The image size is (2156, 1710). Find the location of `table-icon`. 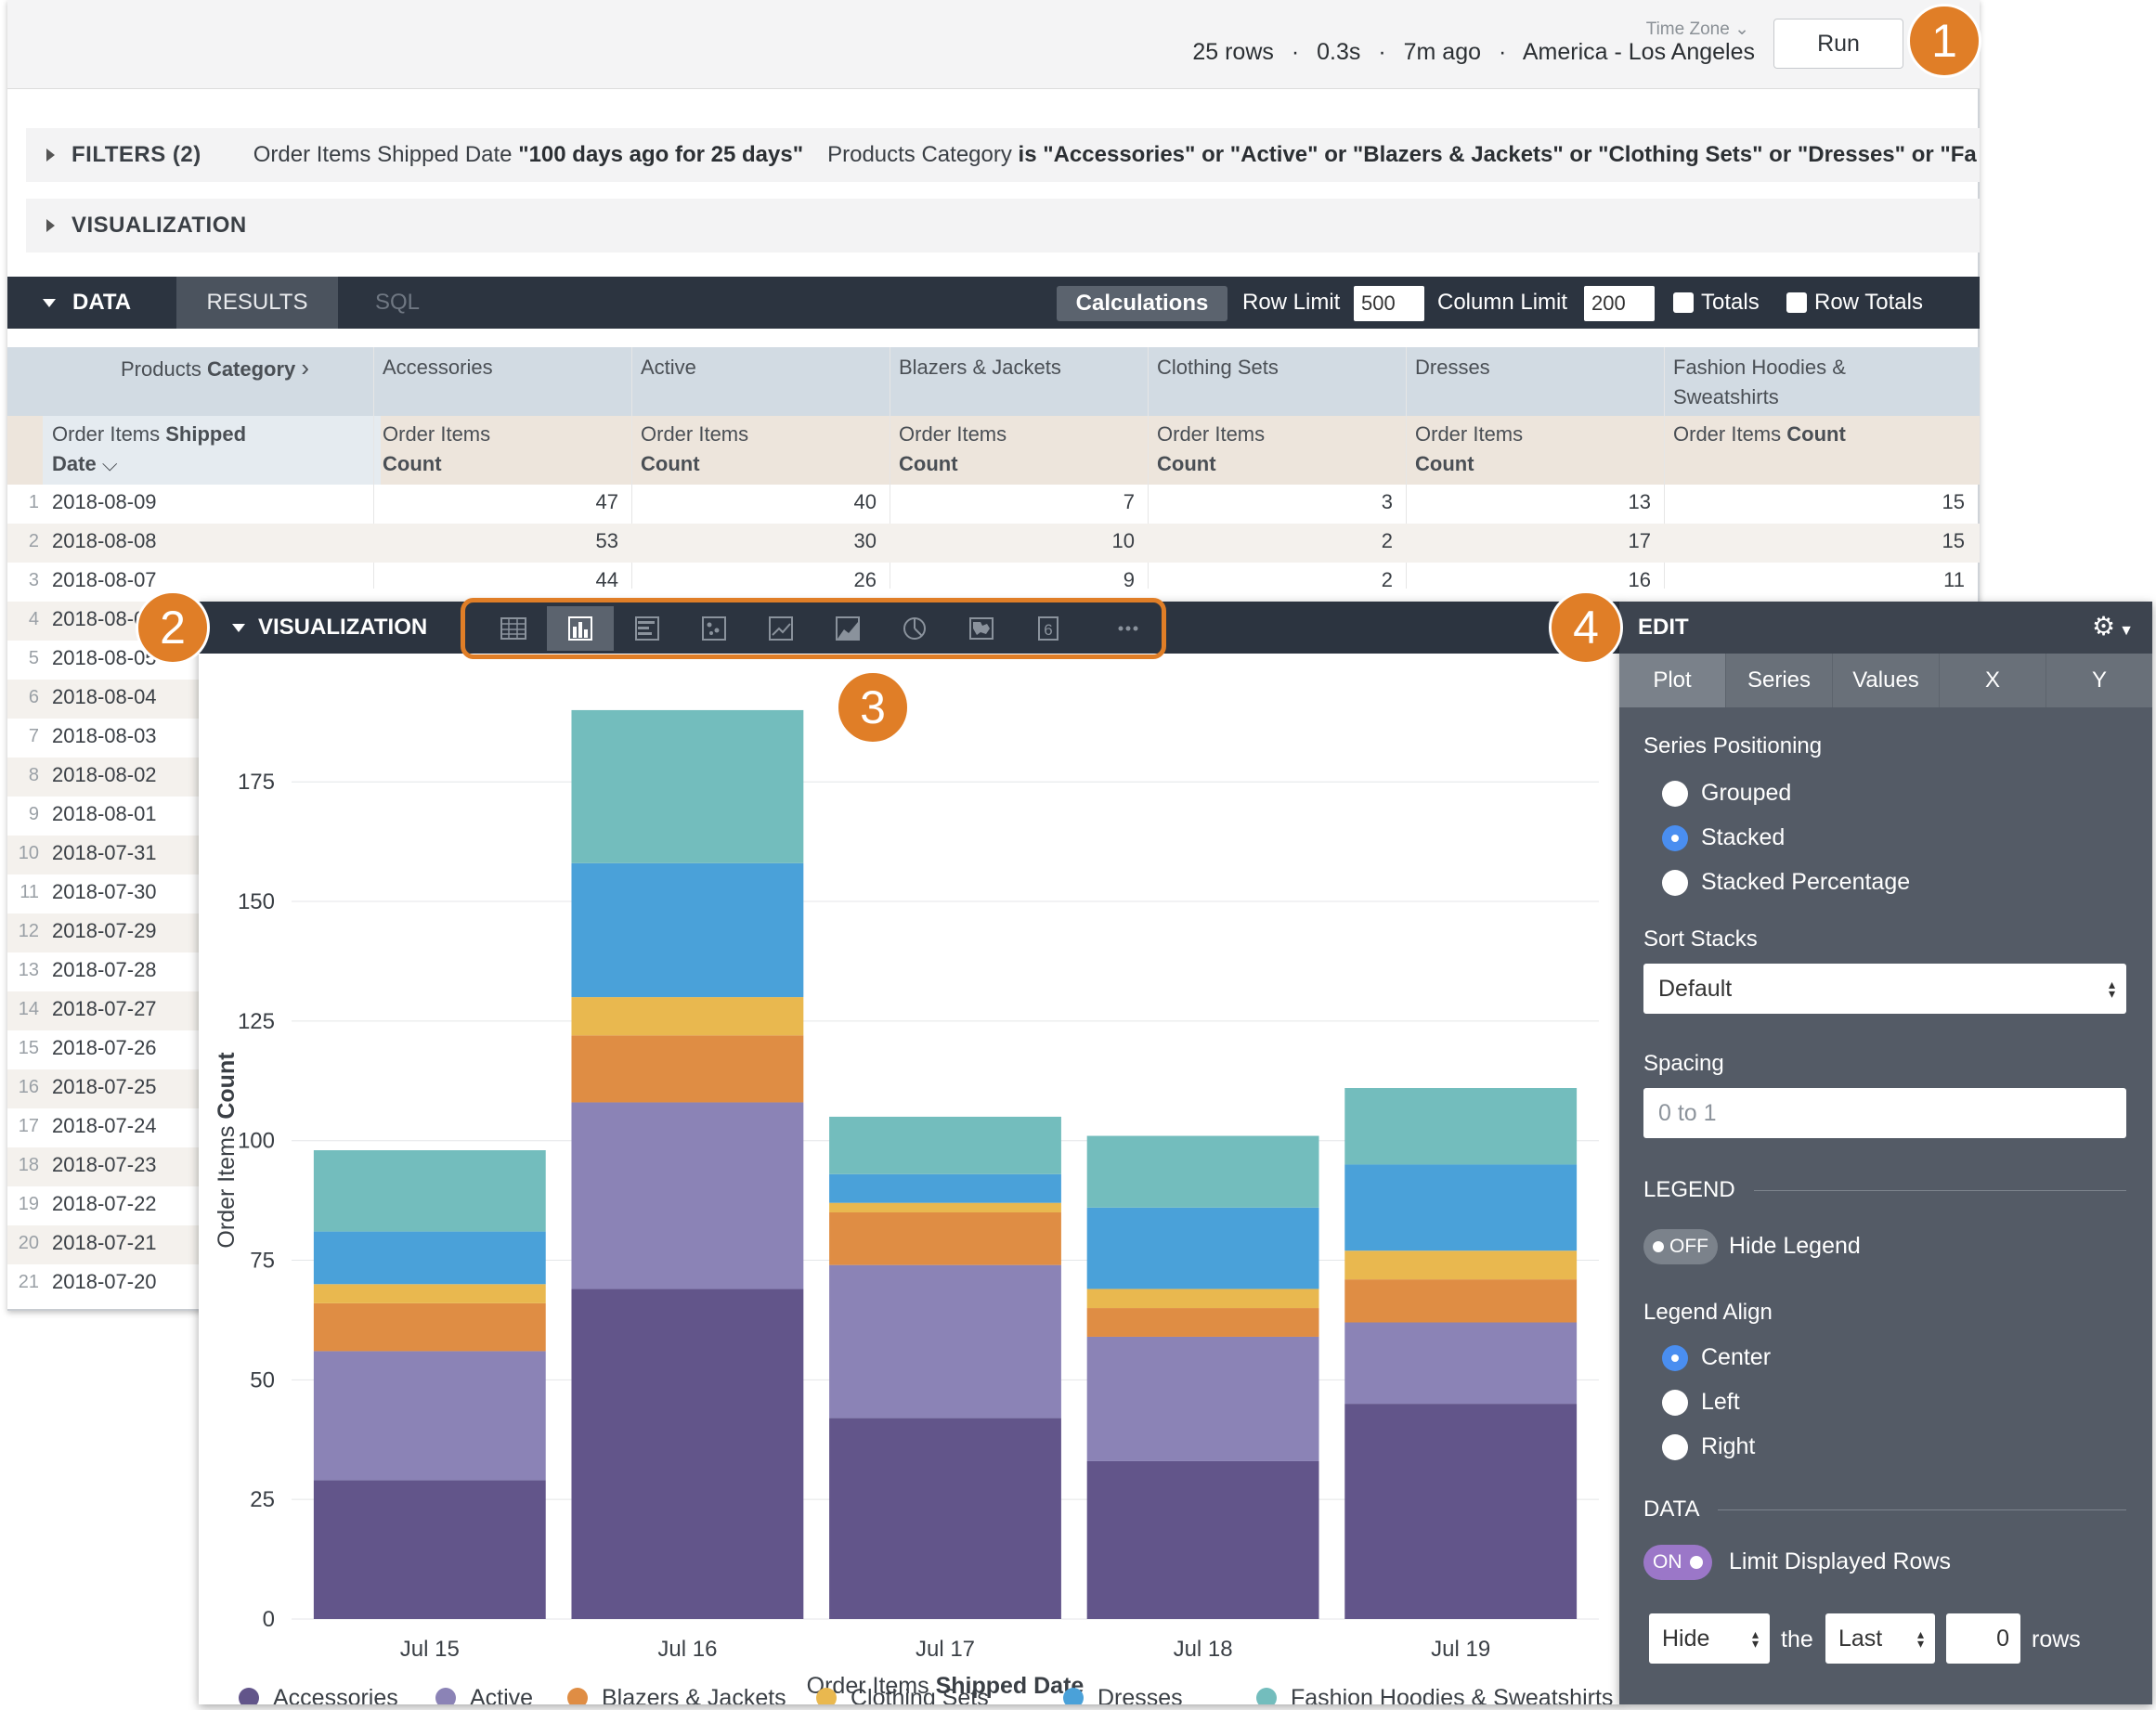

table-icon is located at coordinates (513, 628).